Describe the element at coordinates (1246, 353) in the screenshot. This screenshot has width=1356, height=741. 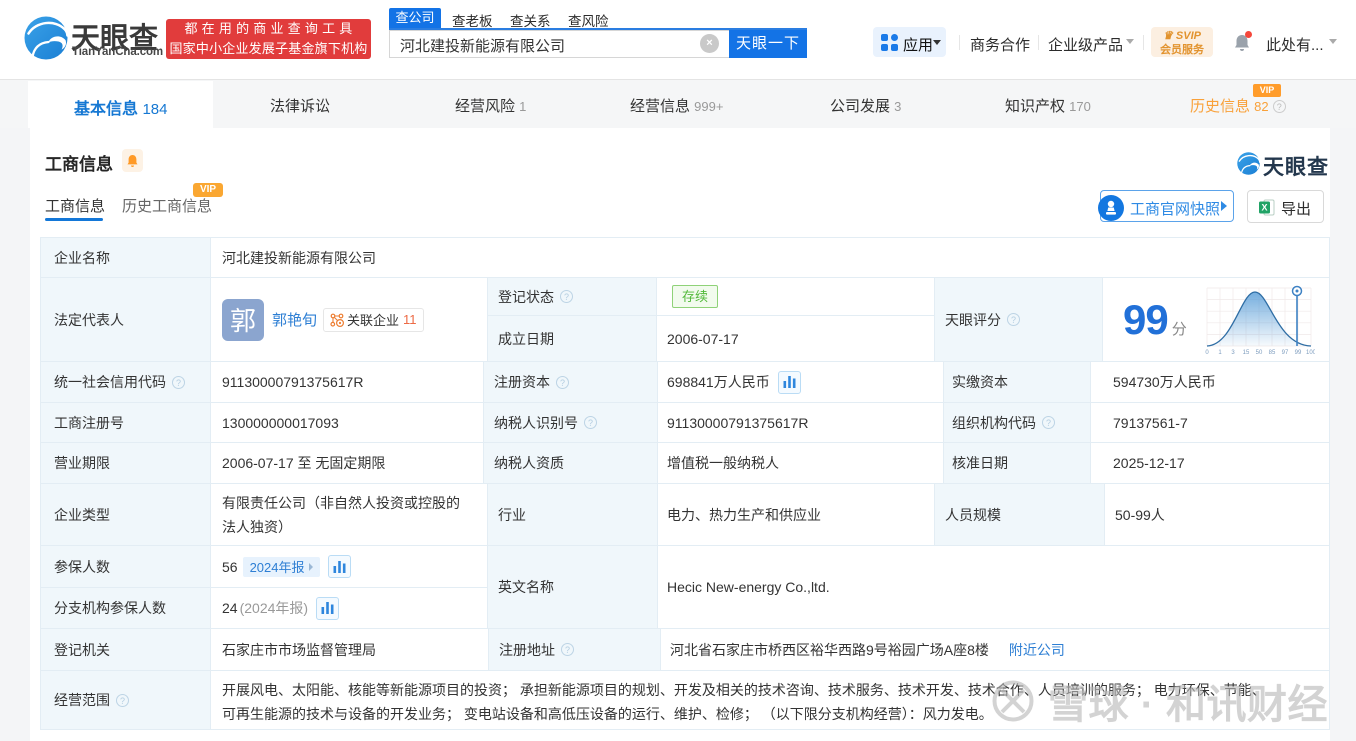
I see `svg-text: 15` at that location.